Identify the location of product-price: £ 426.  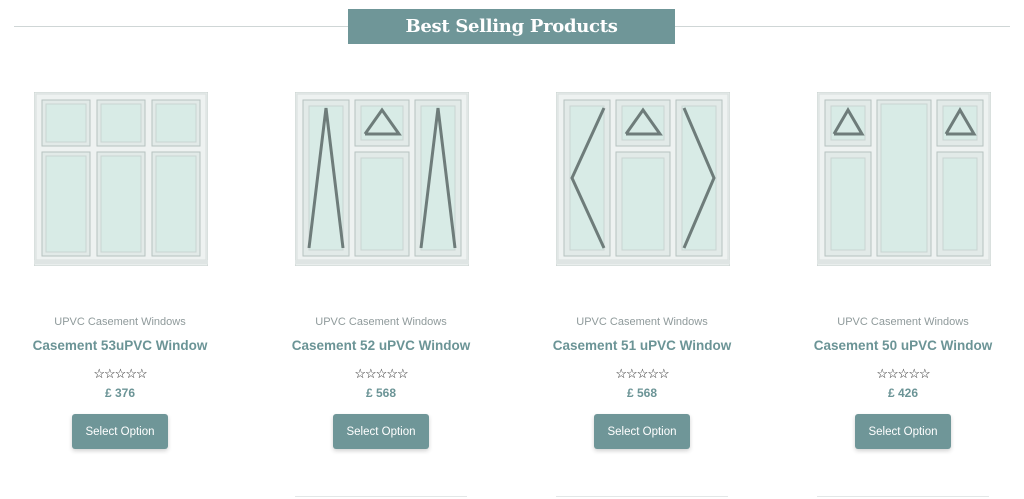
(903, 393).